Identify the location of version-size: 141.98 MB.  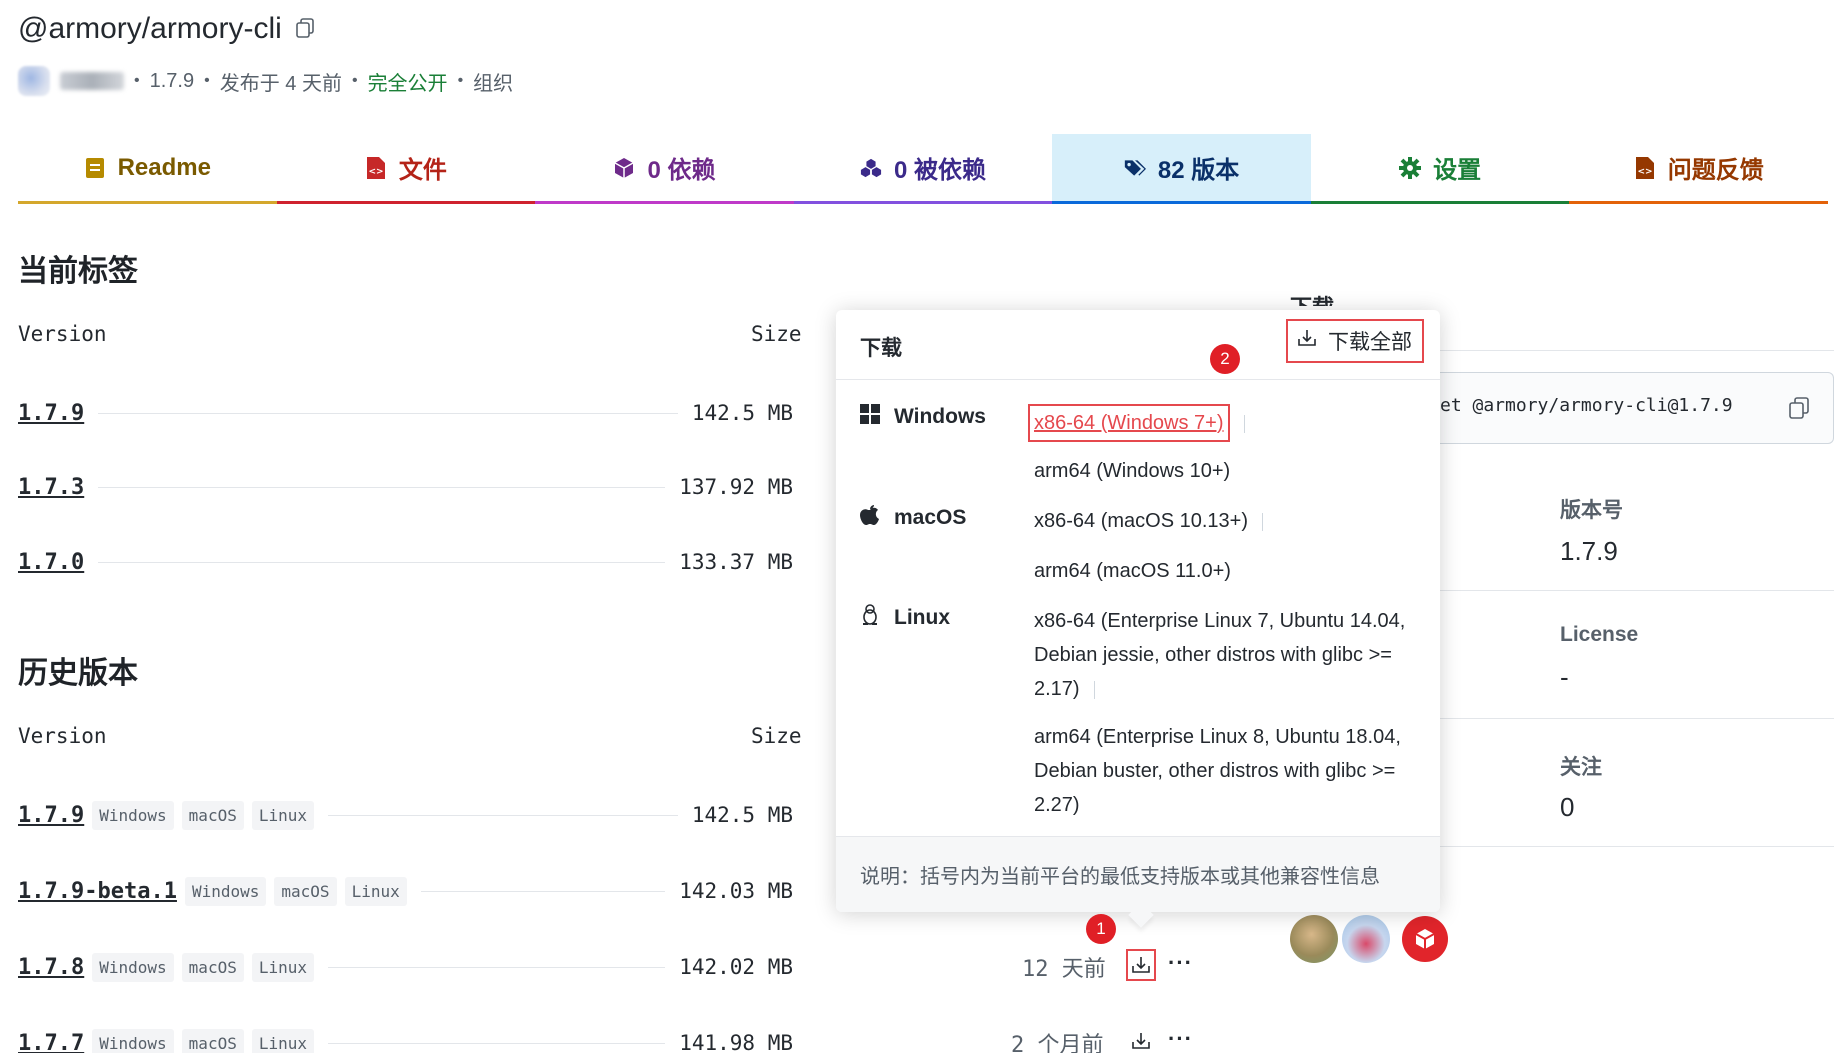
(736, 1042).